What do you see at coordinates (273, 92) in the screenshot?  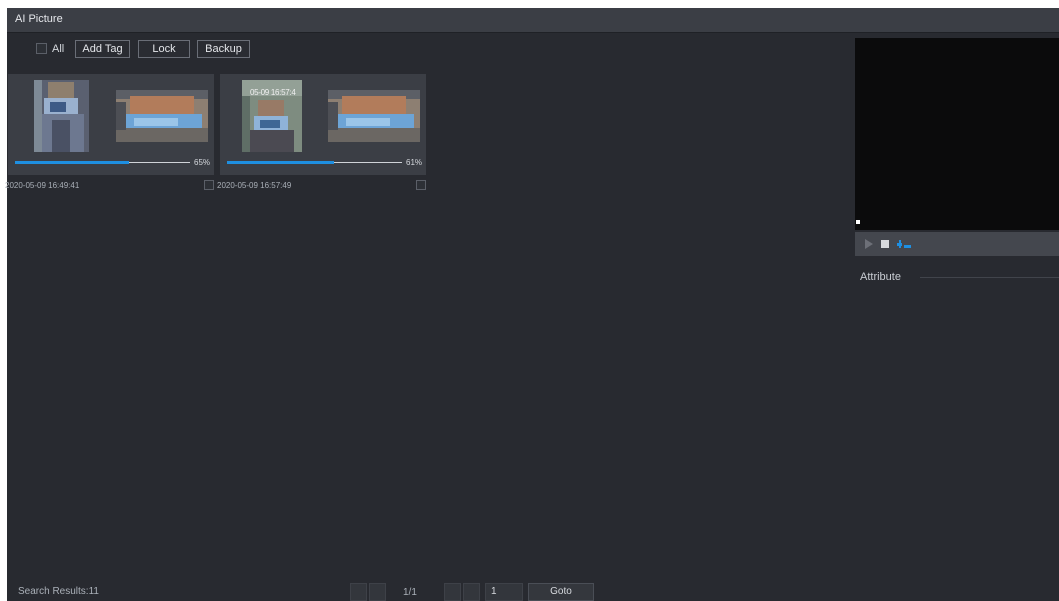 I see `snapshot-time-overlay: 05-09 16:57:4` at bounding box center [273, 92].